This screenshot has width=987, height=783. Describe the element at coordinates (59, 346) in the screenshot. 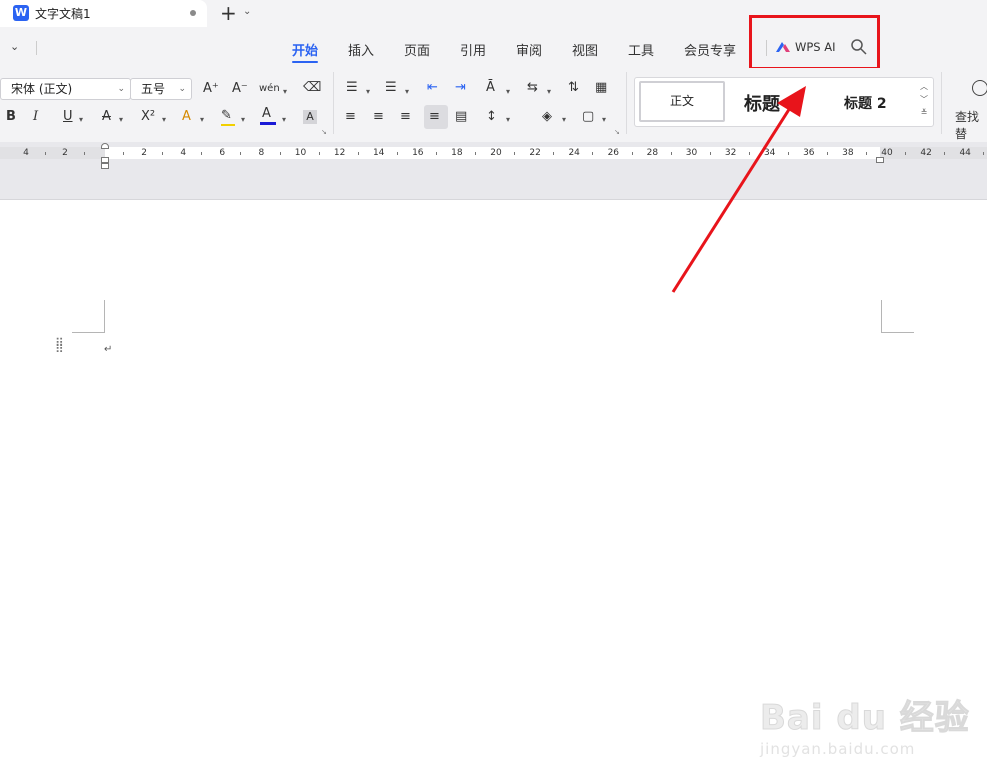

I see `paragraph-drag-handle-icon: ⠿ ⠿` at that location.